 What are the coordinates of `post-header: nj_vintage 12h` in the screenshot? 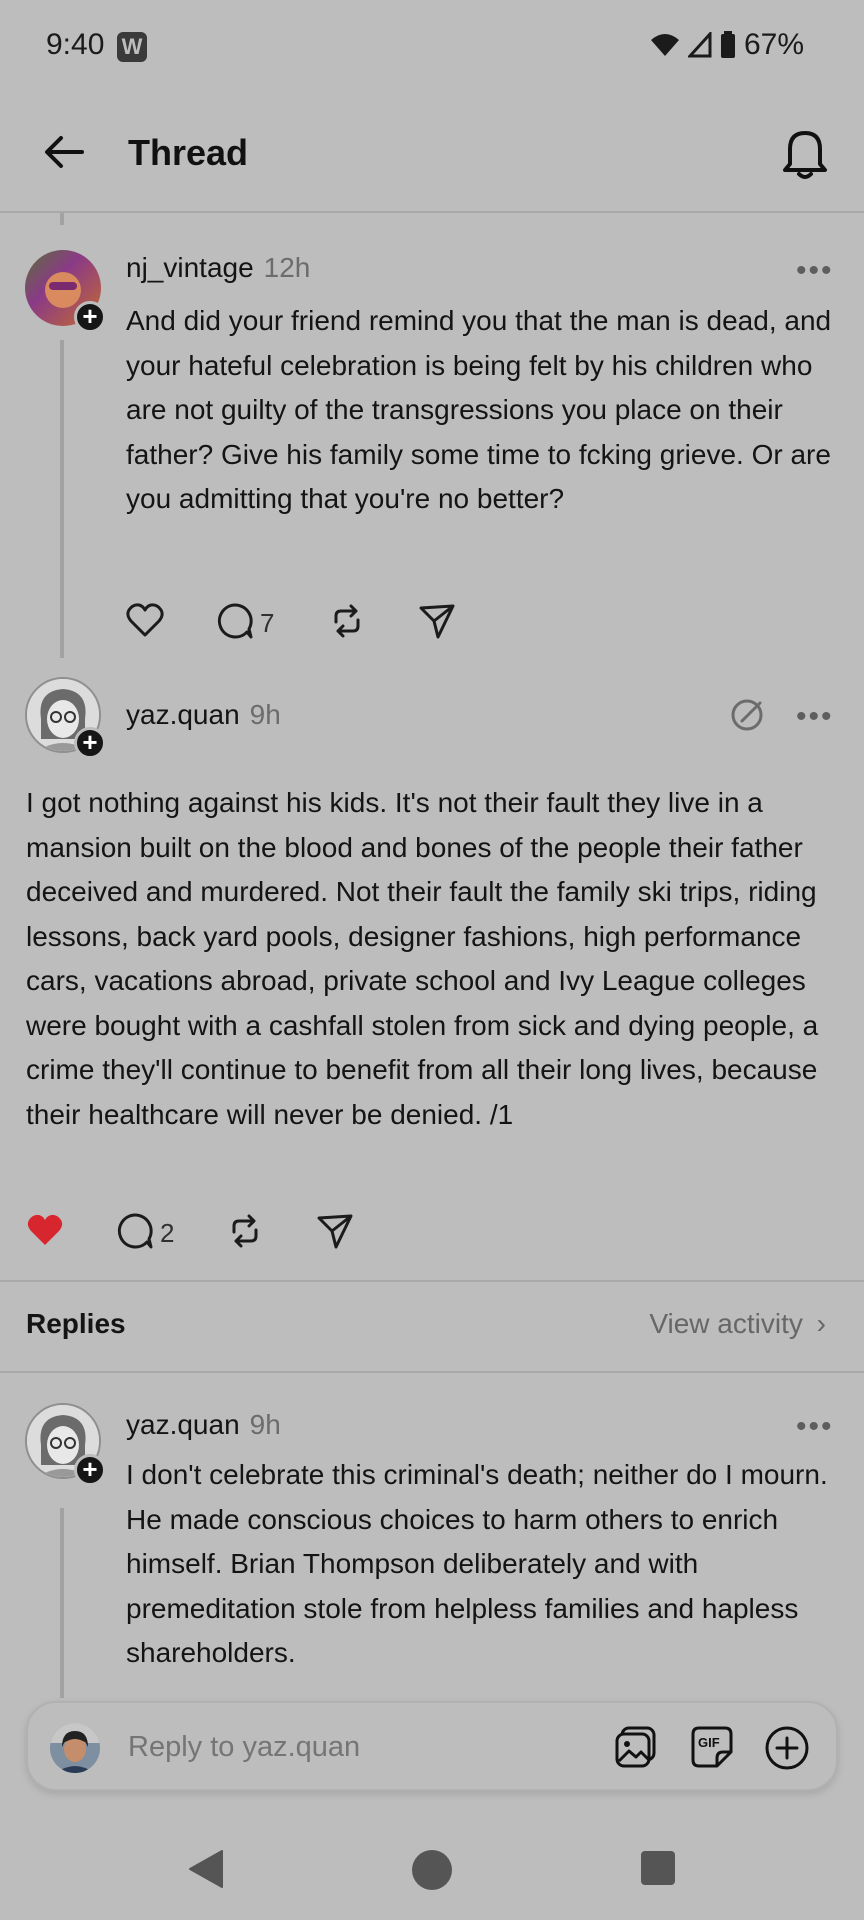 It's located at (218, 268).